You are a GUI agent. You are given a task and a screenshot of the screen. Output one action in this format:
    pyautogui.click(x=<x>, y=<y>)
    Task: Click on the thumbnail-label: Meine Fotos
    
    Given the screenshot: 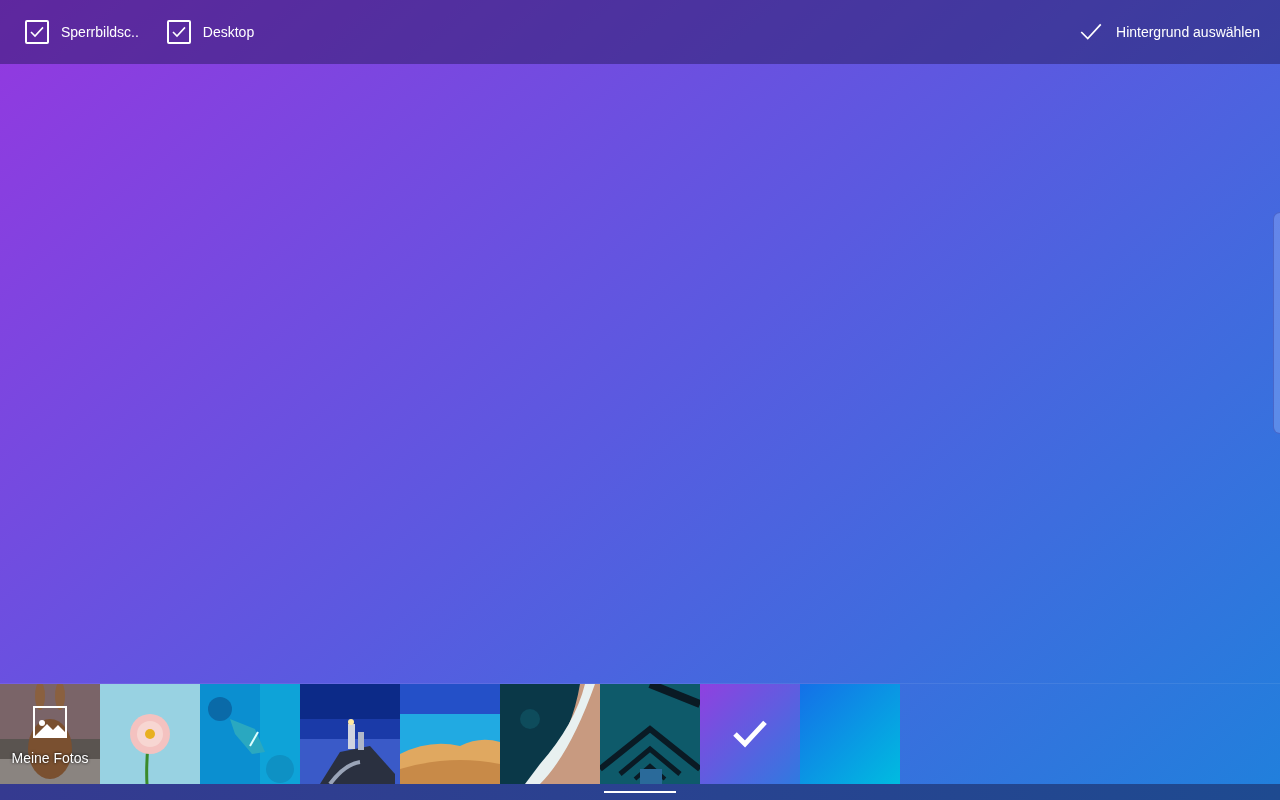 What is the action you would take?
    pyautogui.click(x=50, y=758)
    